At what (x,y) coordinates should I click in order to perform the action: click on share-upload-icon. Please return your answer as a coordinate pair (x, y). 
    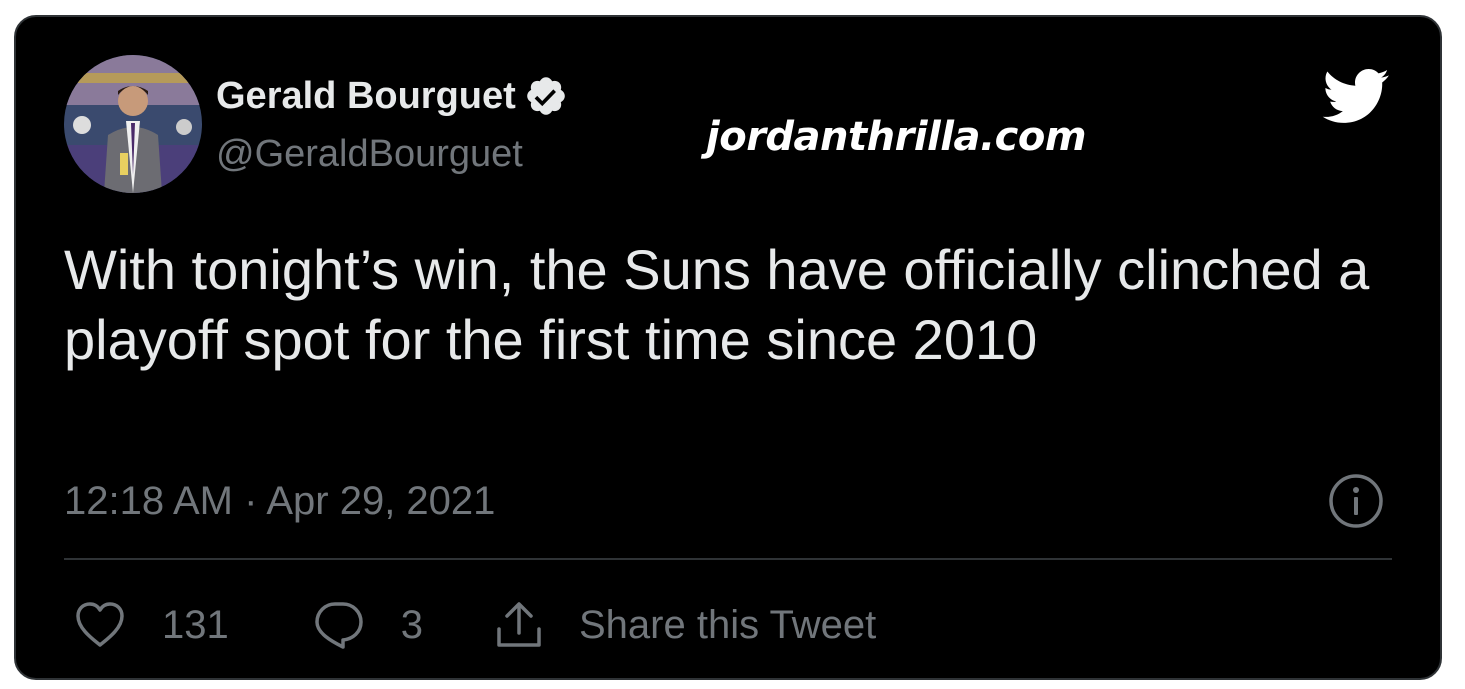
    Looking at the image, I should click on (519, 624).